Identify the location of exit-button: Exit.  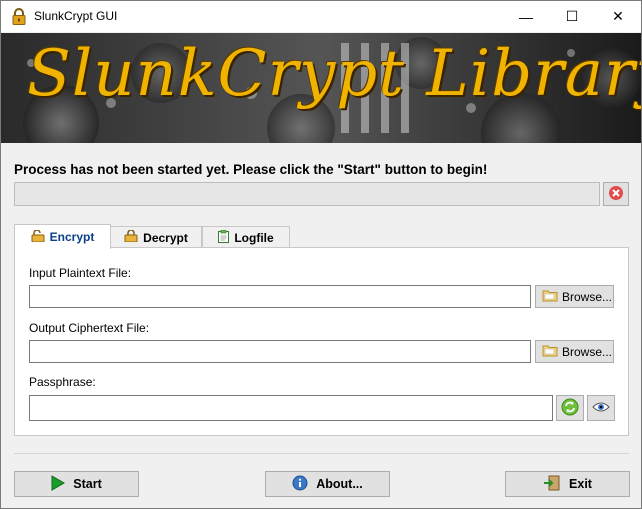
(567, 484).